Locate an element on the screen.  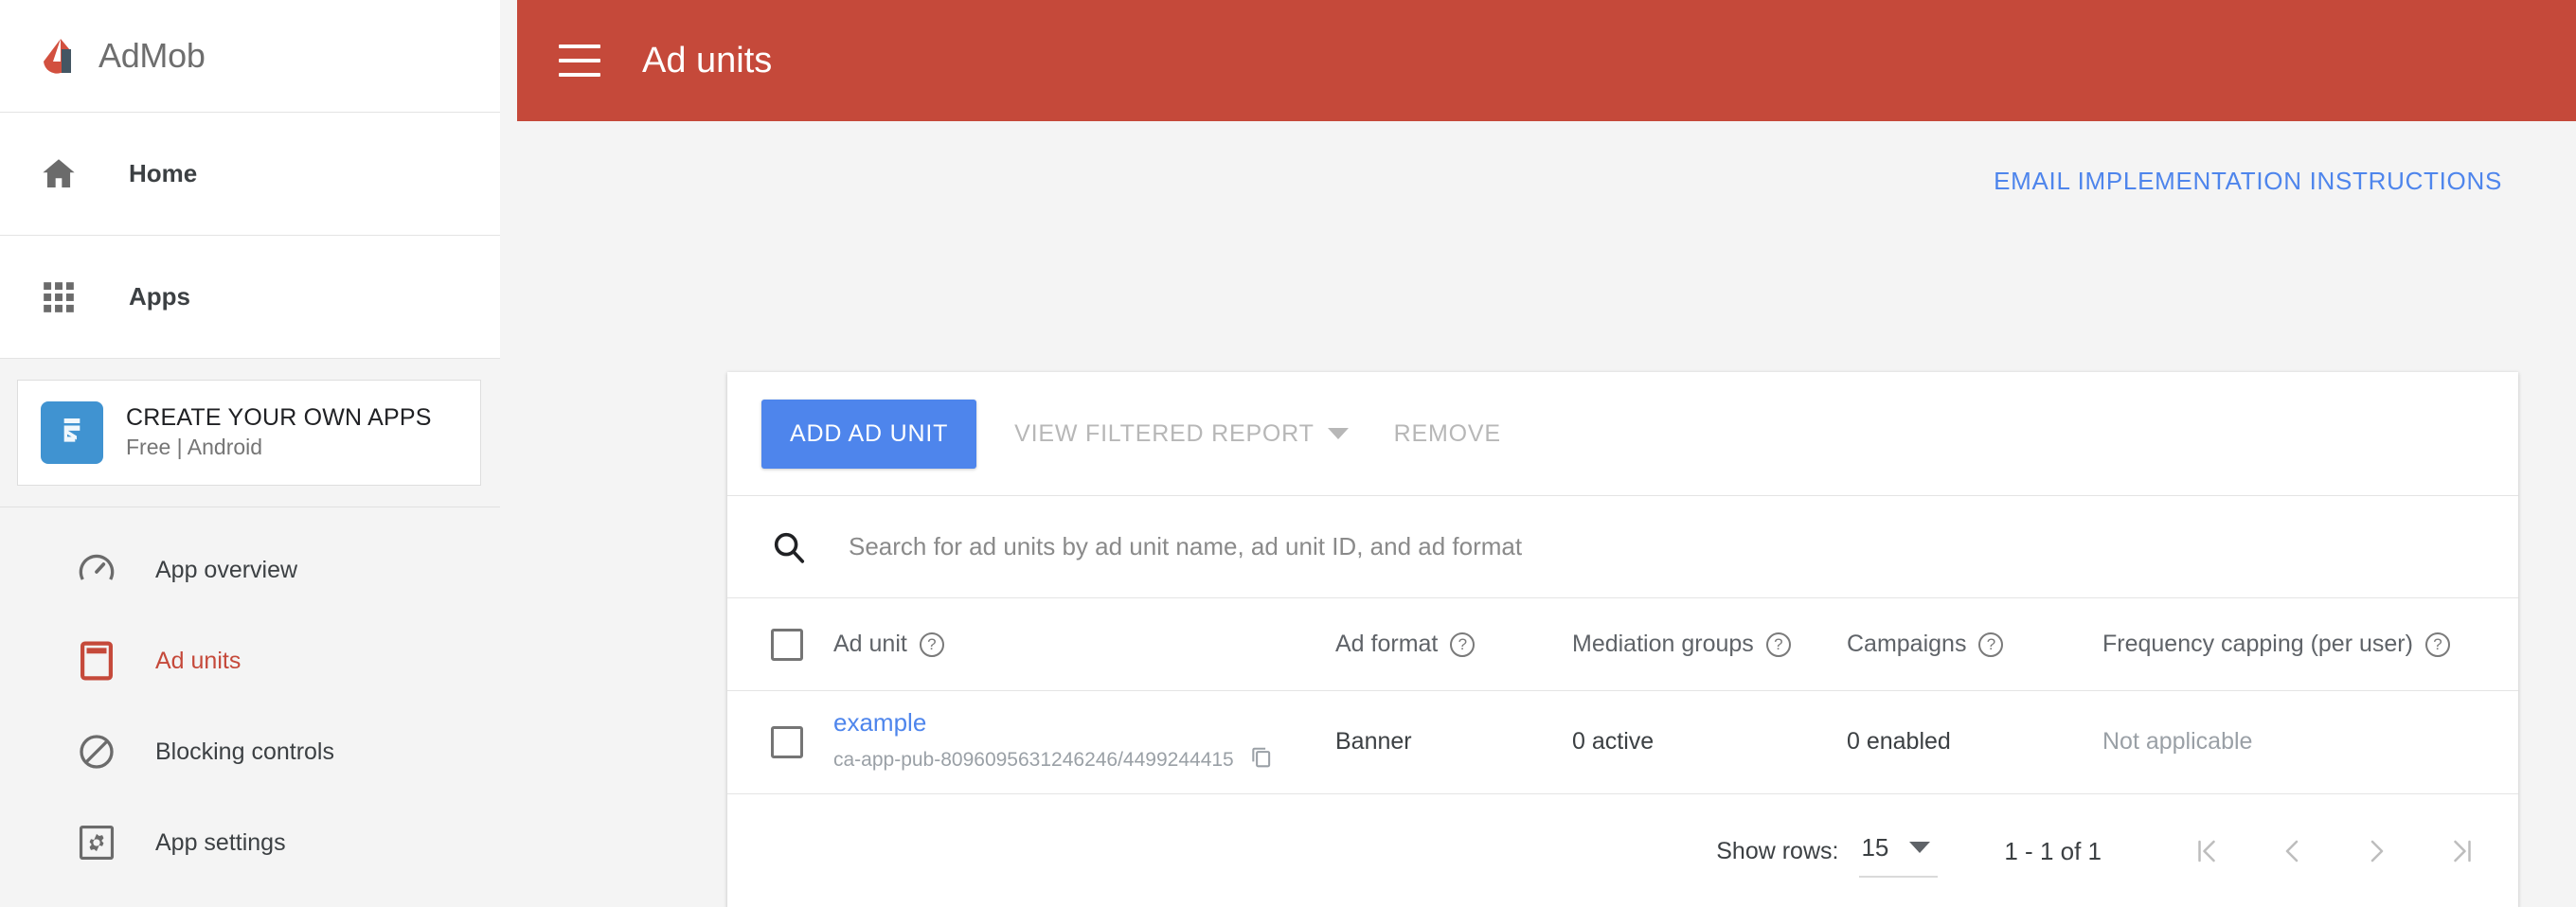
apps-grid-icon is located at coordinates (58, 297).